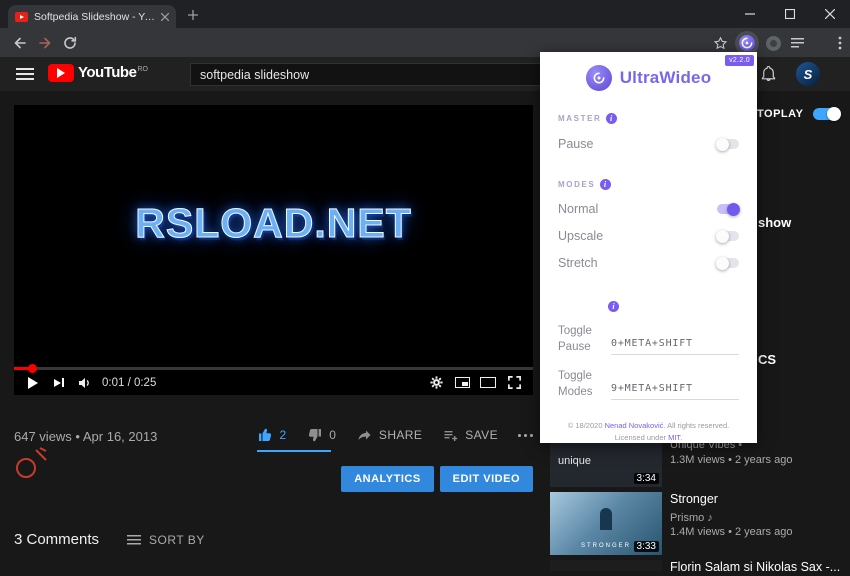 The width and height of the screenshot is (850, 576). Describe the element at coordinates (293, 451) in the screenshot. I see `like-ratio-bar` at that location.